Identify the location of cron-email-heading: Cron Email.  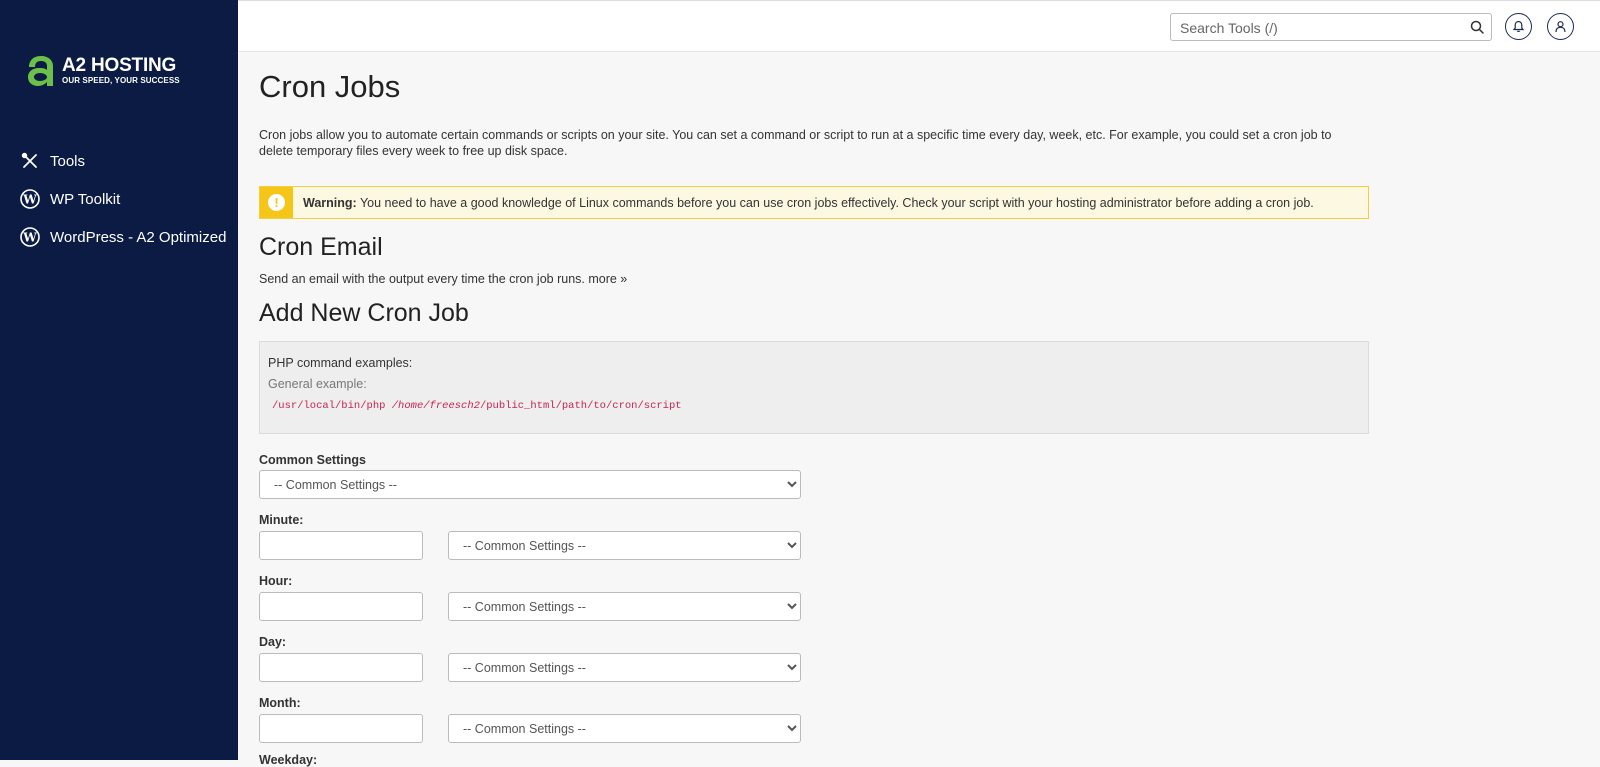
(321, 247).